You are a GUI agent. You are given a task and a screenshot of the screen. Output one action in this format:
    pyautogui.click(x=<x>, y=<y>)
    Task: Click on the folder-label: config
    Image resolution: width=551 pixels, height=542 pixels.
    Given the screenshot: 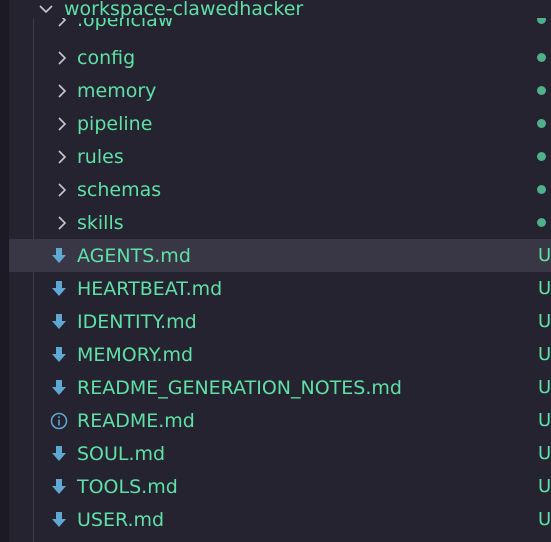 What is the action you would take?
    pyautogui.click(x=106, y=57)
    